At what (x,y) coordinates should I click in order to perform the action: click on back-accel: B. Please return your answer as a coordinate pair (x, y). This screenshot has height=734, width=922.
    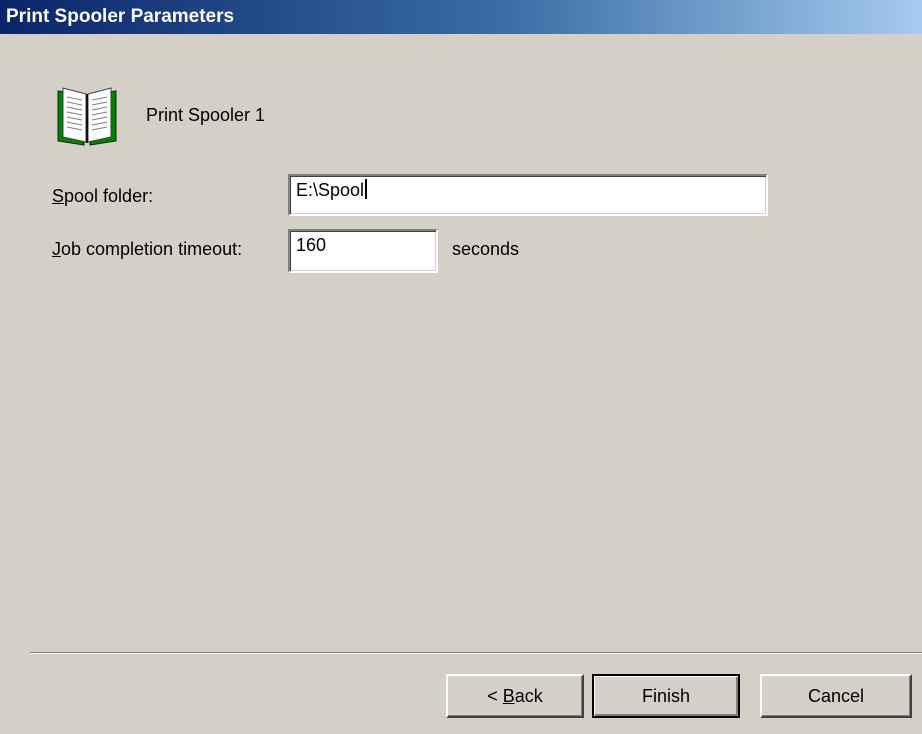
    Looking at the image, I should click on (508, 696).